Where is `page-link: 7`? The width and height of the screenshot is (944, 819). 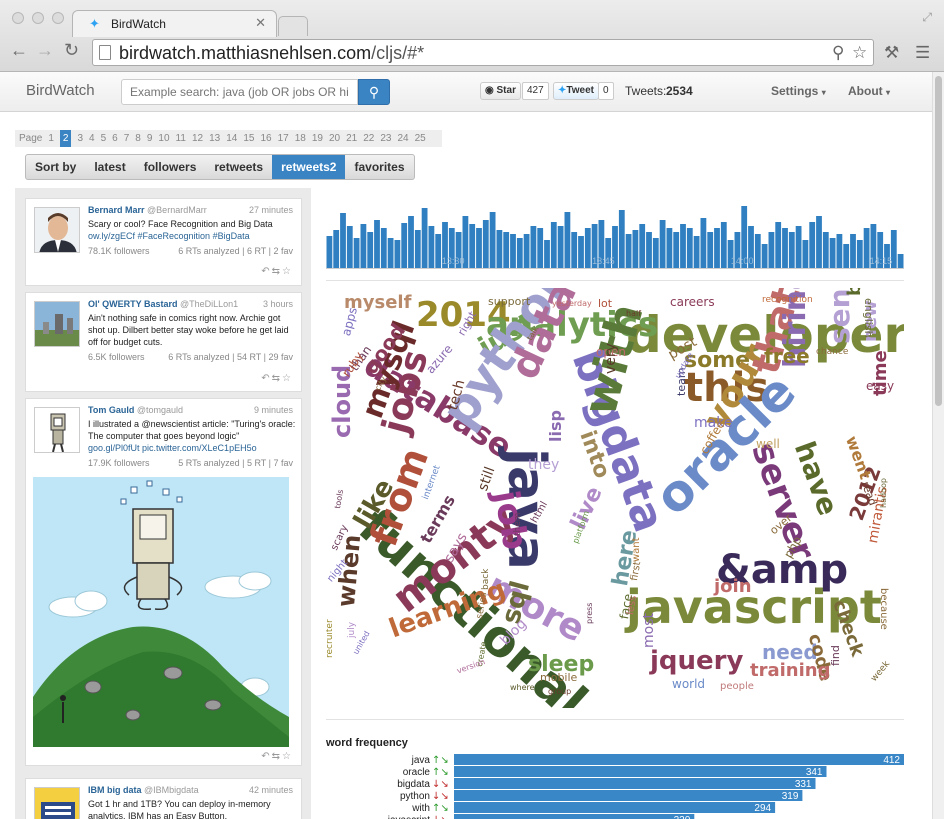
page-link: 7 is located at coordinates (127, 138).